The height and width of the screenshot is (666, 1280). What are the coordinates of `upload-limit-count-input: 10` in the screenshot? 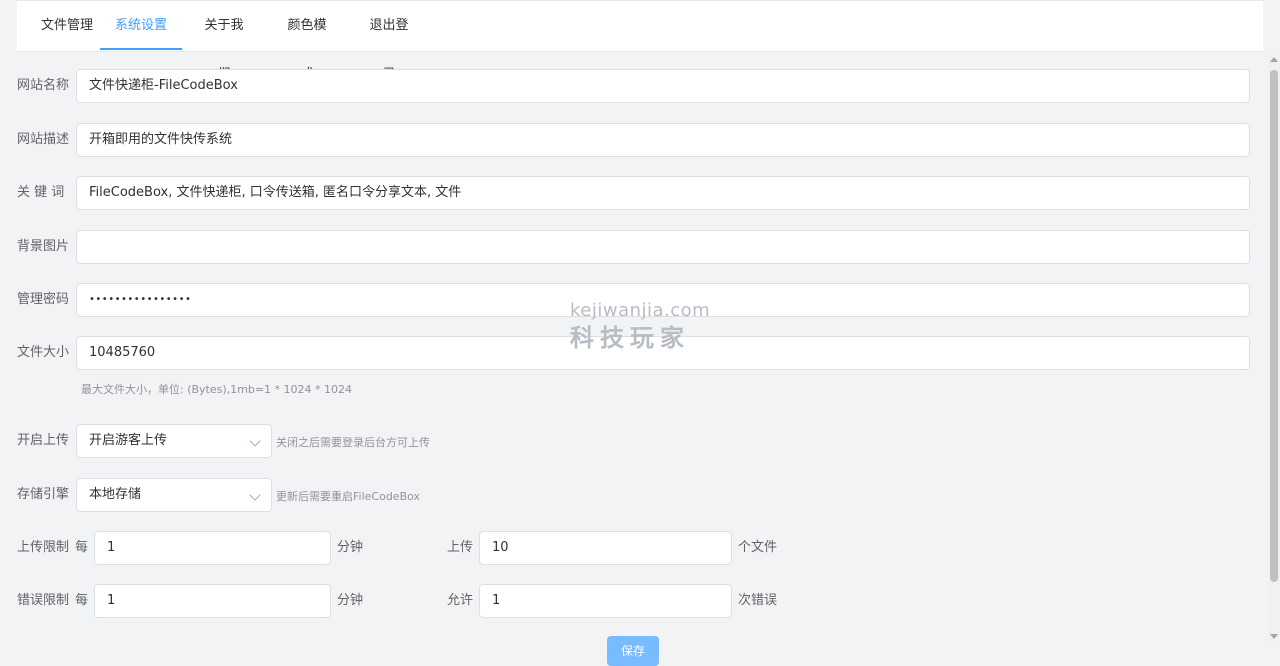 It's located at (605, 548).